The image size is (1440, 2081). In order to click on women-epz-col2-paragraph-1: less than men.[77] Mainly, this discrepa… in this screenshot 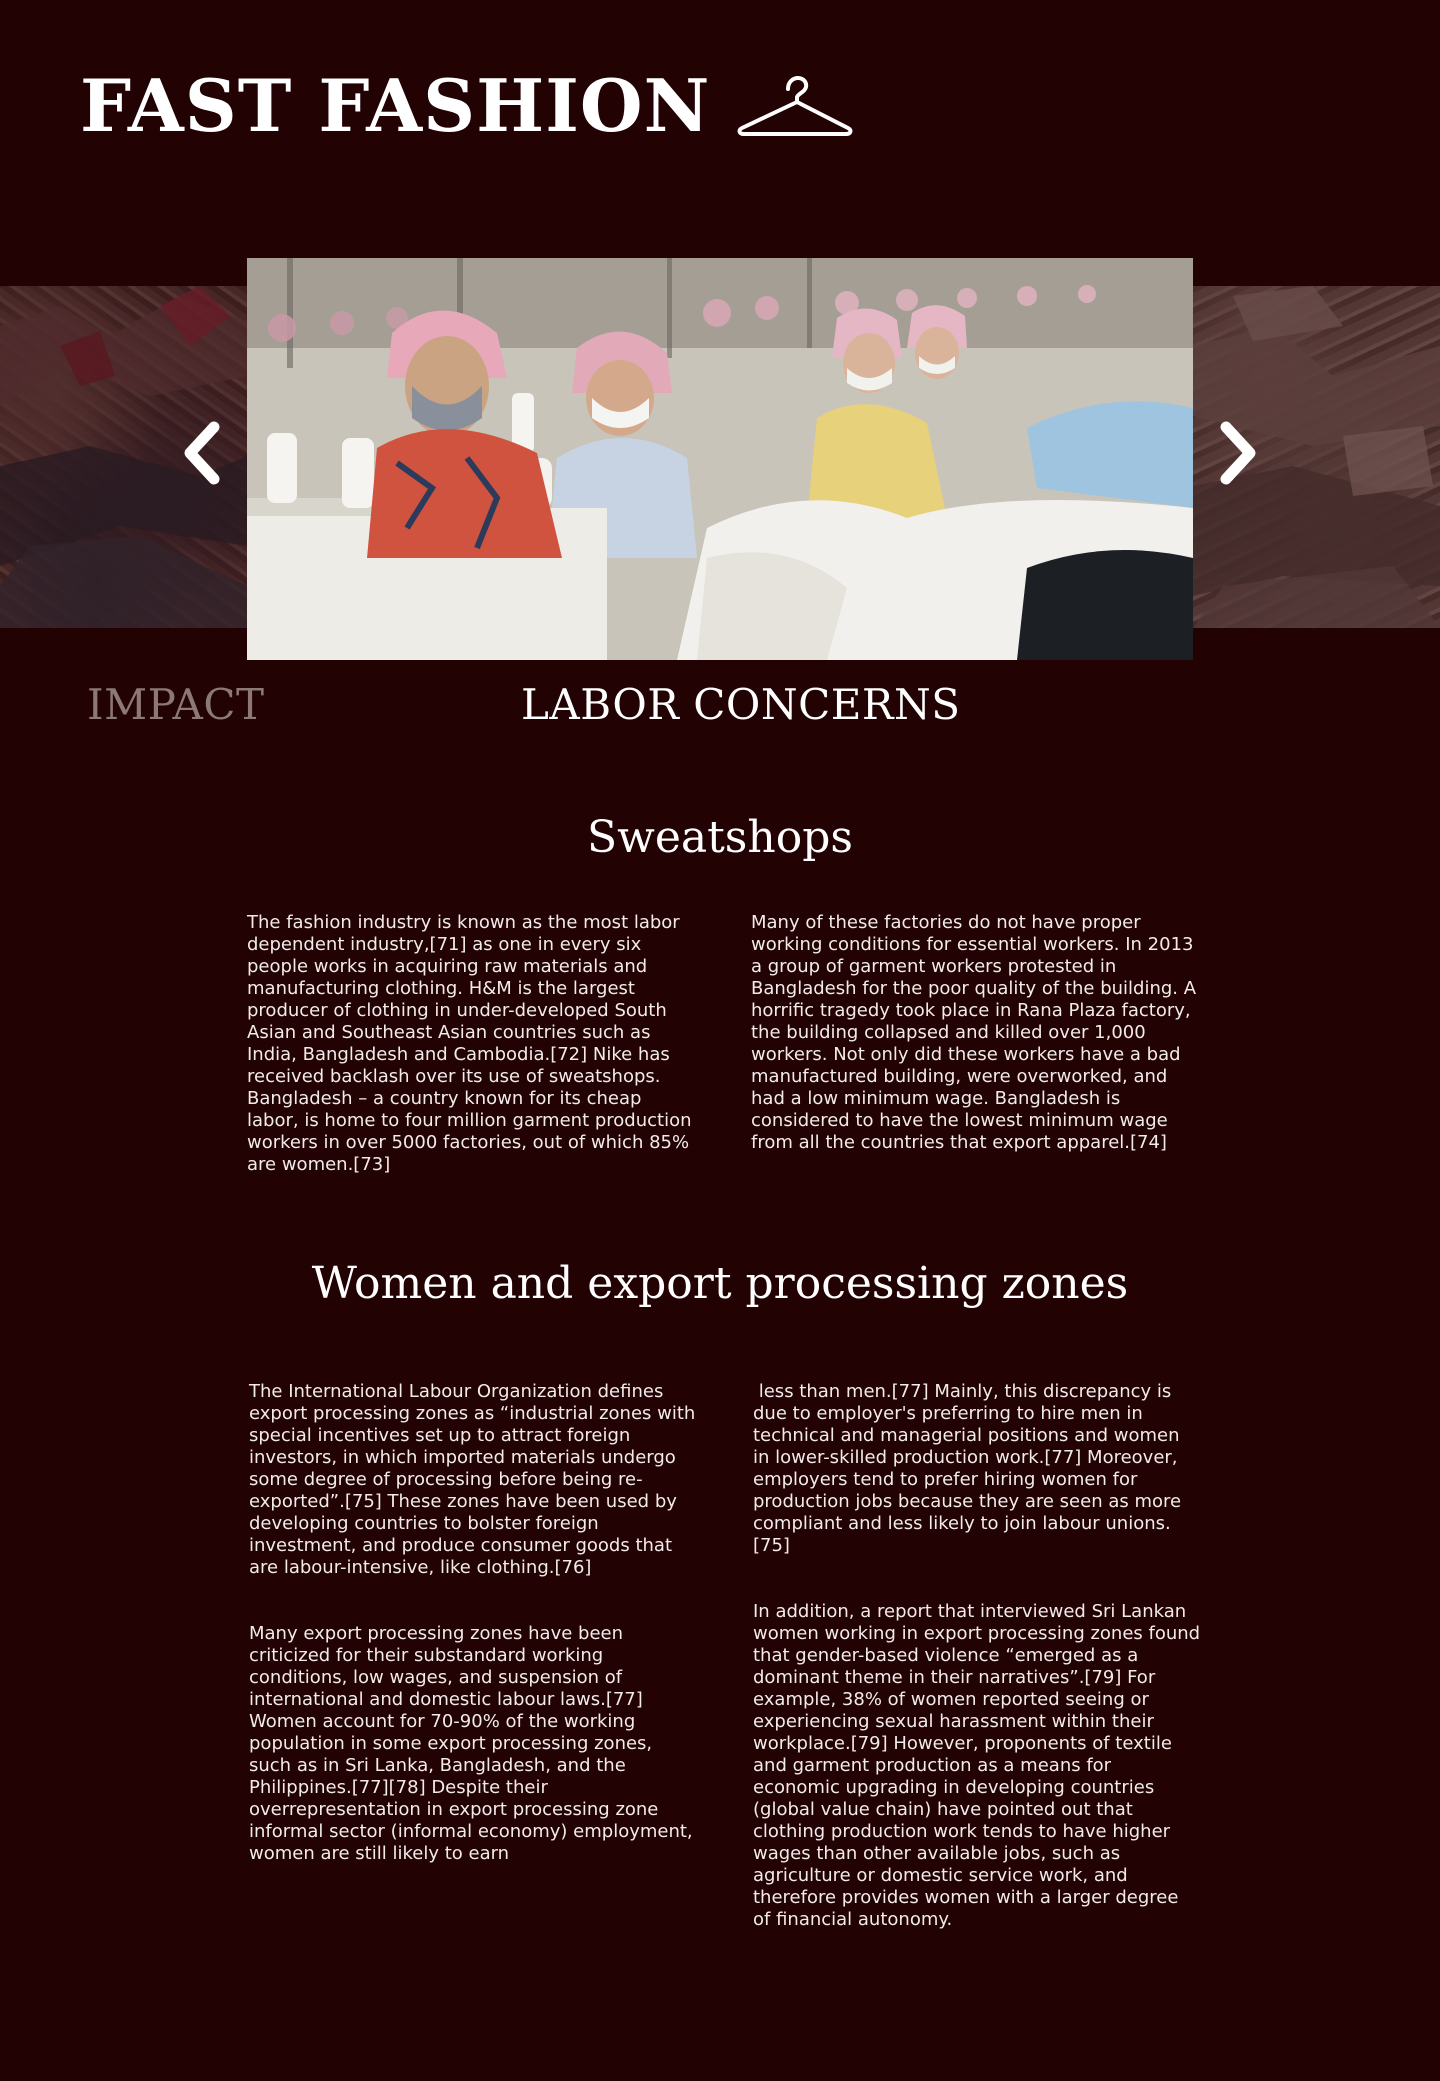, I will do `click(970, 1468)`.